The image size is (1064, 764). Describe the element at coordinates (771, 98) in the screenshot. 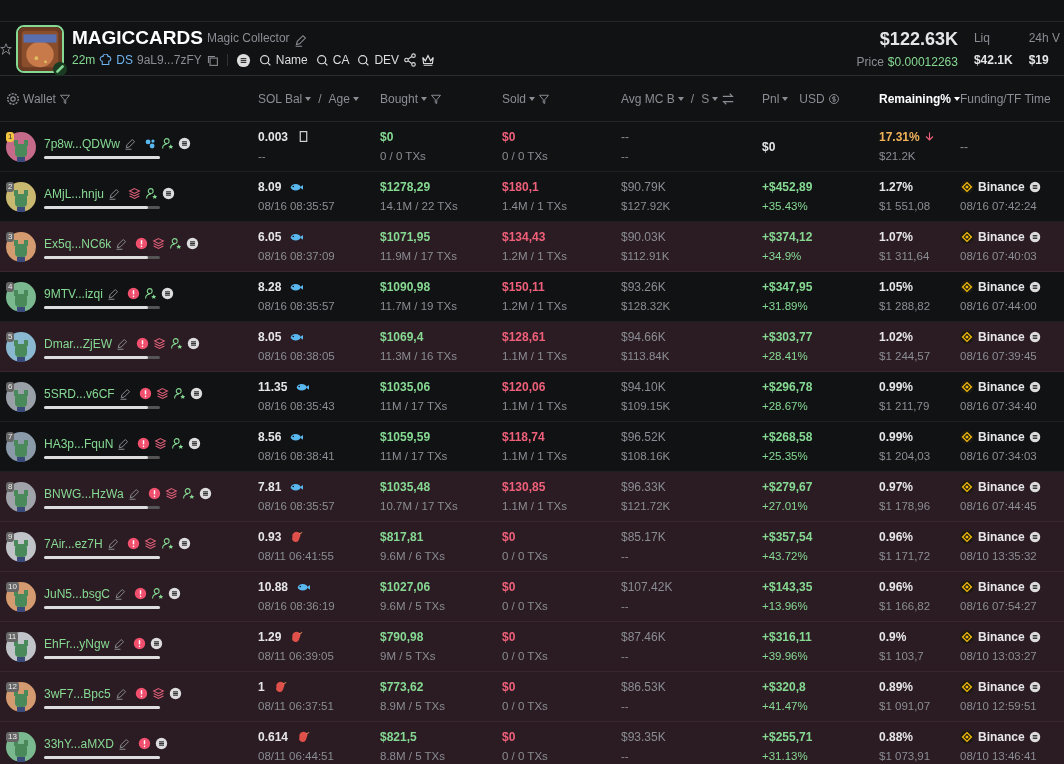

I see `column-header: Pnl` at that location.